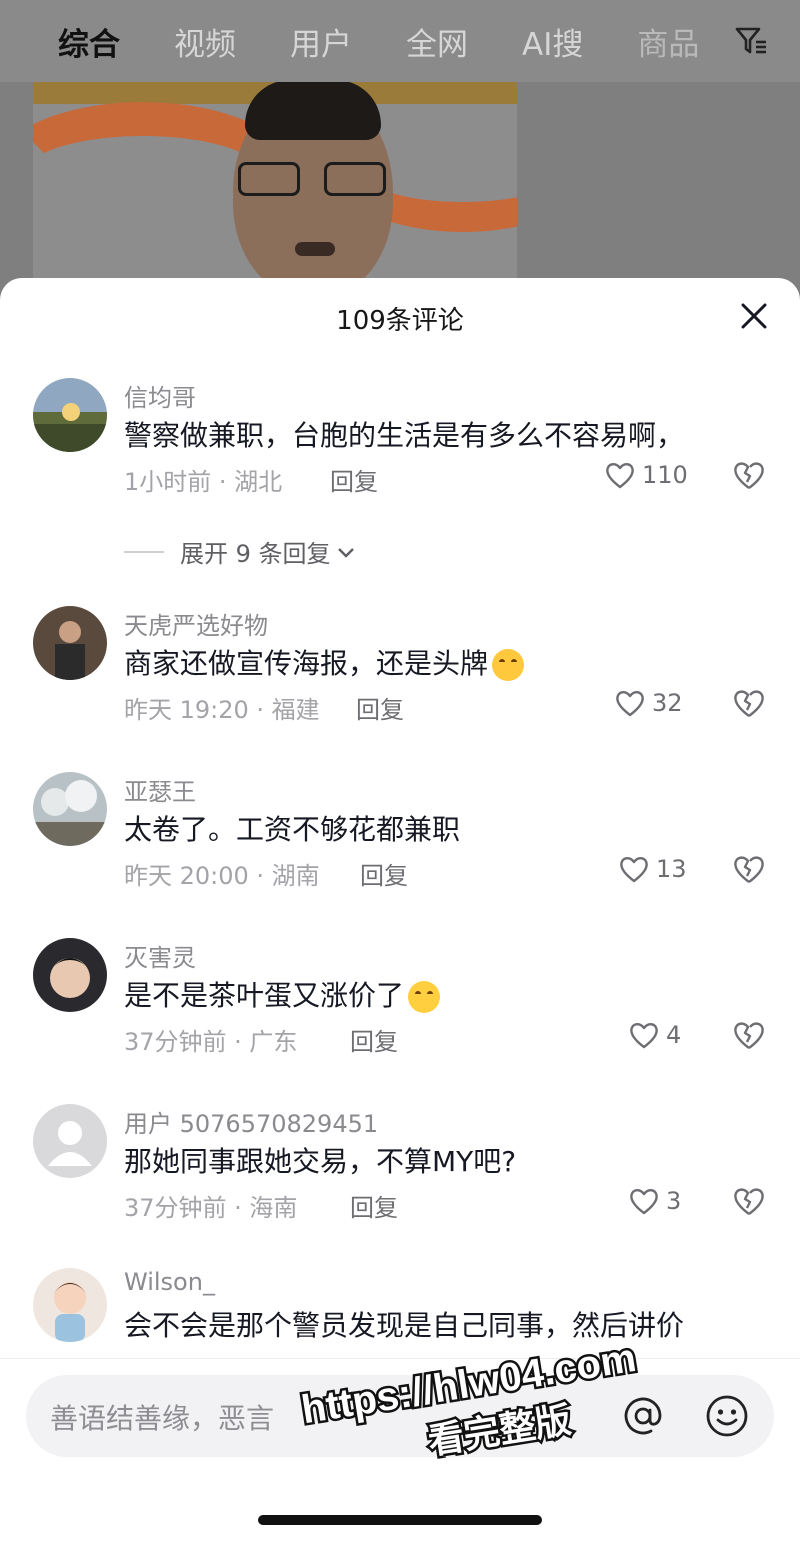  I want to click on comment-username: 灭害灵, so click(160, 955).